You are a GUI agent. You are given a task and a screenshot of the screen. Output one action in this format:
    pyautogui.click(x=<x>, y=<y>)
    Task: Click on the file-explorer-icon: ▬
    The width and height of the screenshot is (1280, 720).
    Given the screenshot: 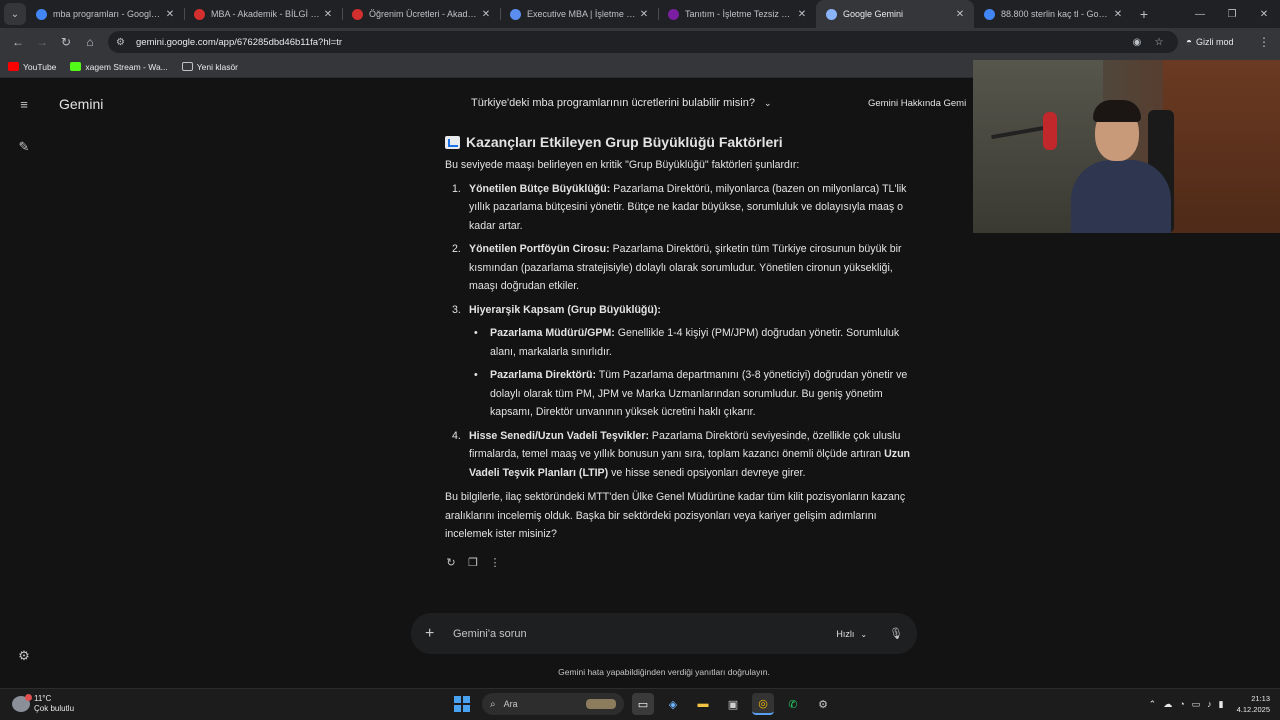 What is the action you would take?
    pyautogui.click(x=703, y=704)
    